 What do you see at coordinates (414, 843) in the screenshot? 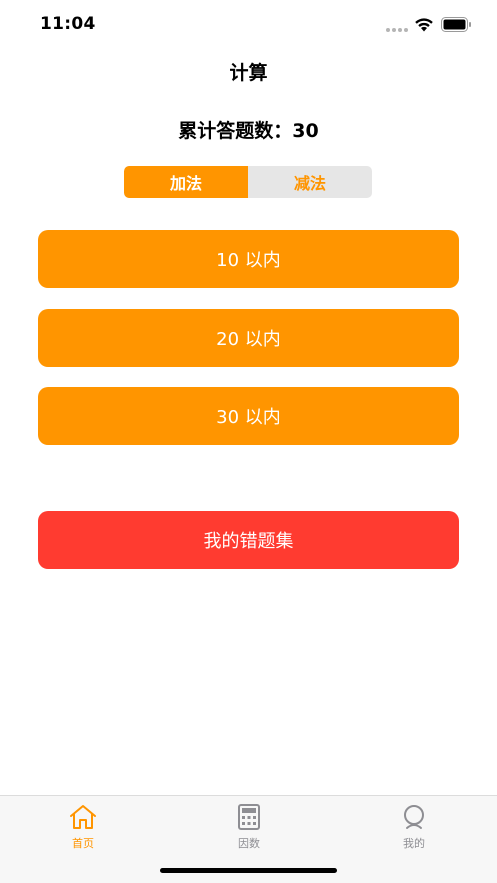
I see `tab-mine-label: 我的` at bounding box center [414, 843].